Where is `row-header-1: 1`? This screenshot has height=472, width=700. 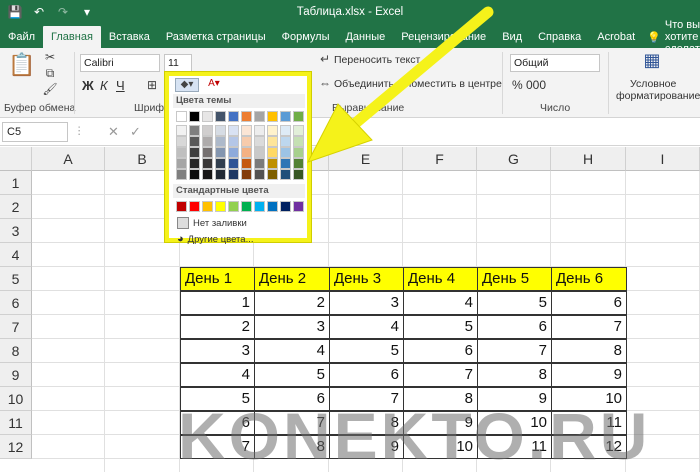
row-header-1: 1 is located at coordinates (16, 183).